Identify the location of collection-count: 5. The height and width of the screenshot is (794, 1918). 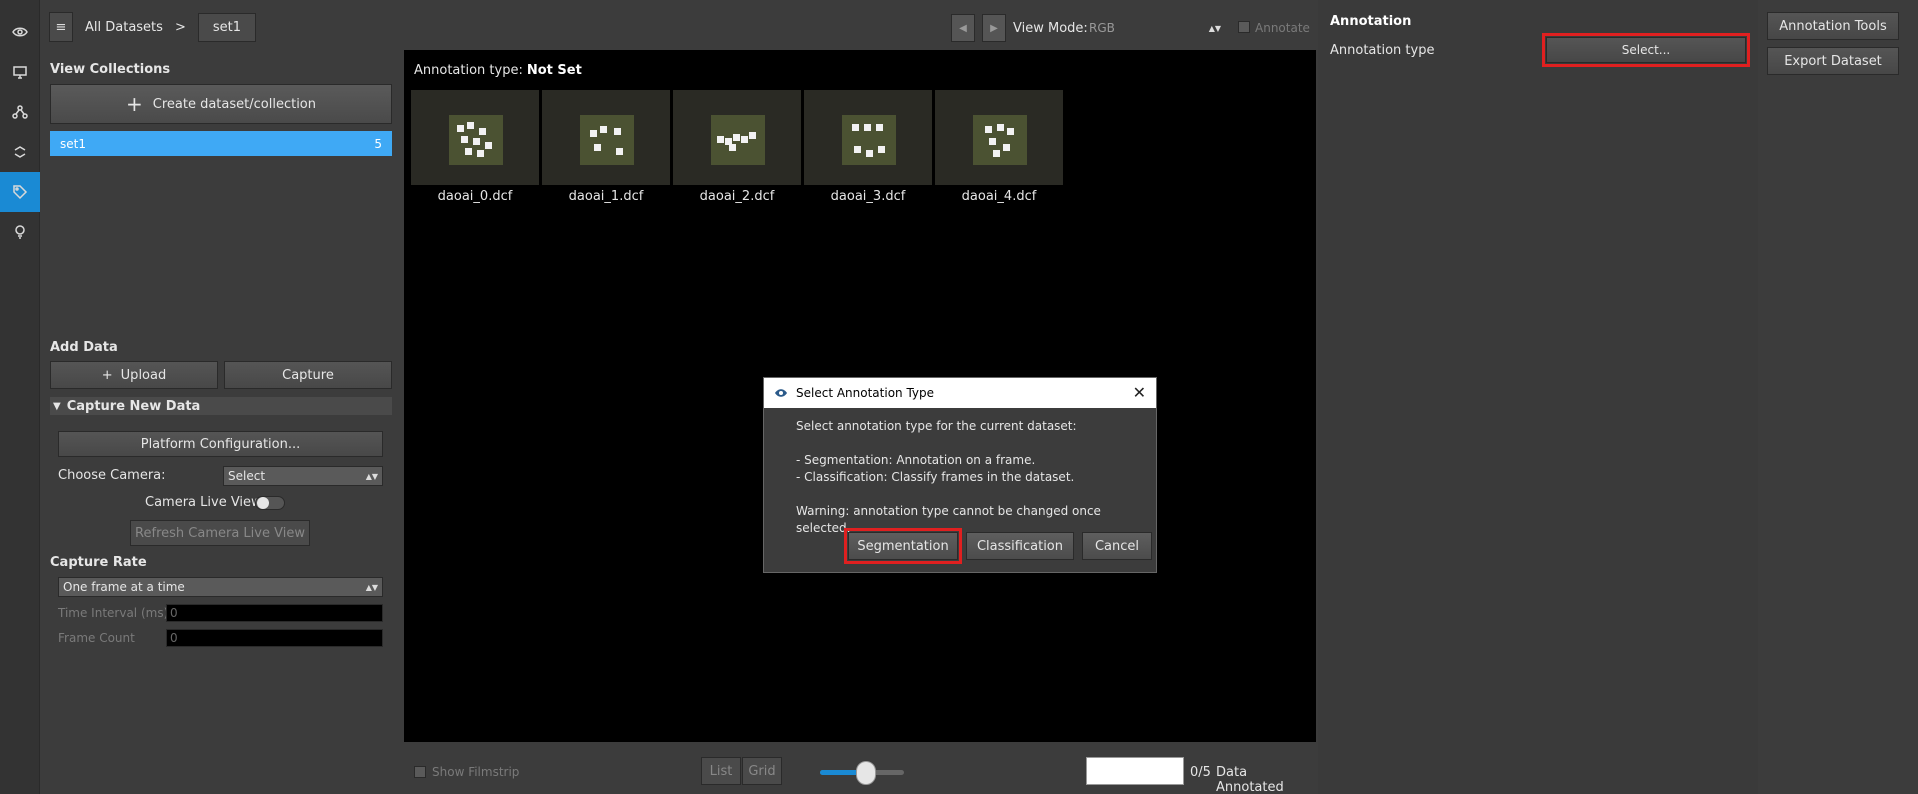
(378, 143).